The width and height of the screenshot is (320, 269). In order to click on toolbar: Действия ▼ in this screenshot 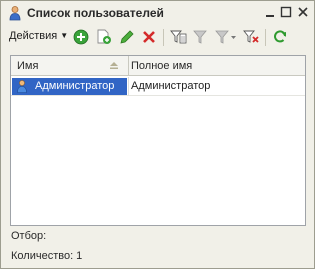, I will do `click(157, 38)`.